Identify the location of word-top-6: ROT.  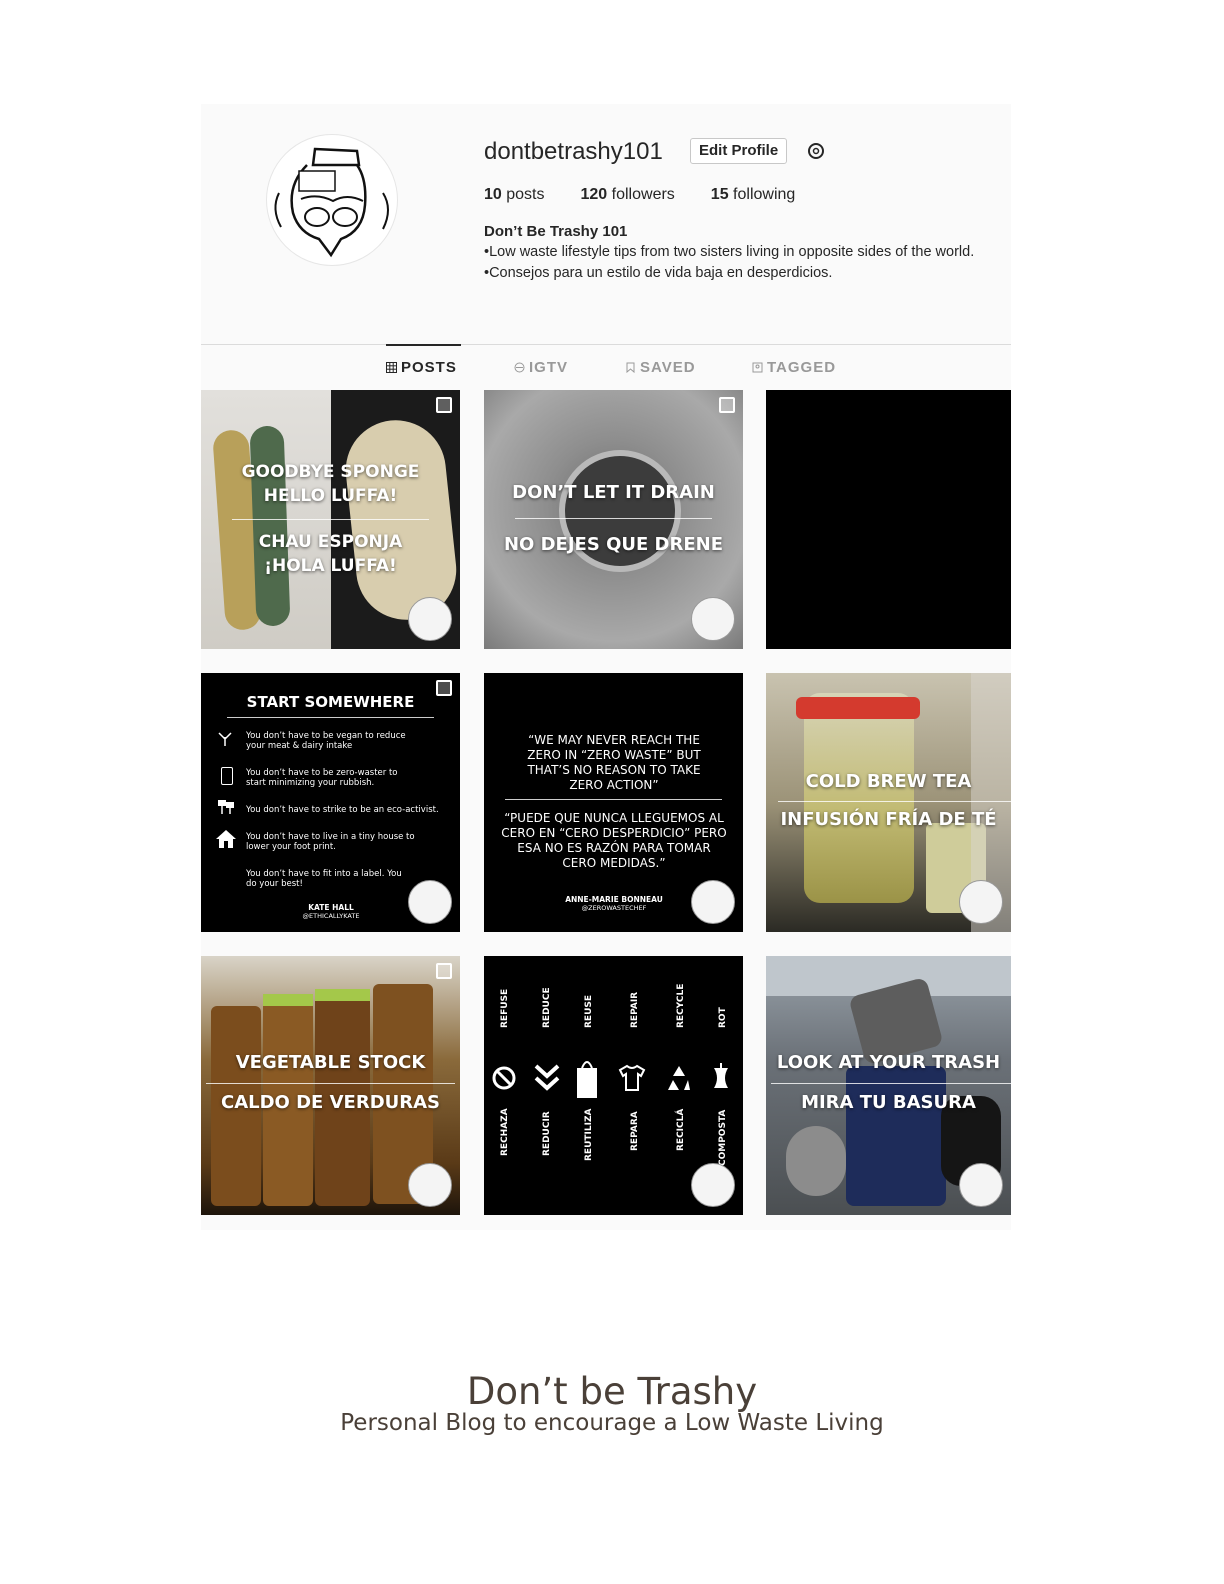
(723, 1017).